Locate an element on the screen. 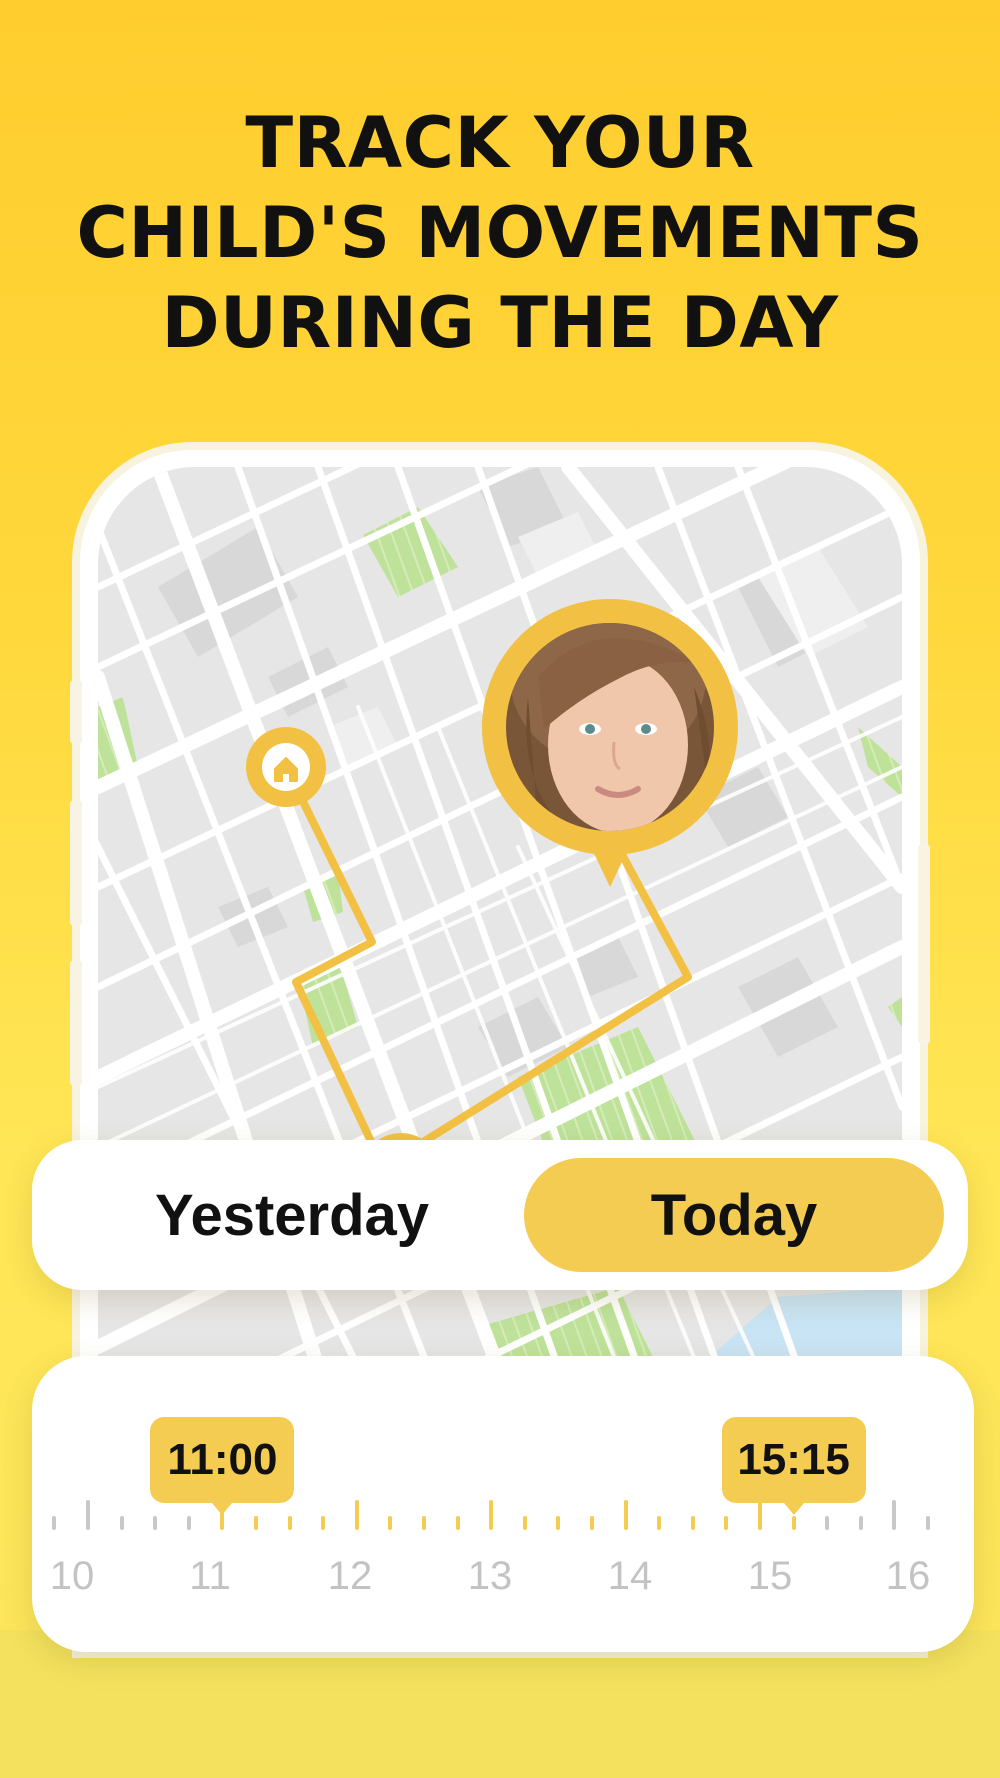  hour-label-11: 11 is located at coordinates (210, 1576).